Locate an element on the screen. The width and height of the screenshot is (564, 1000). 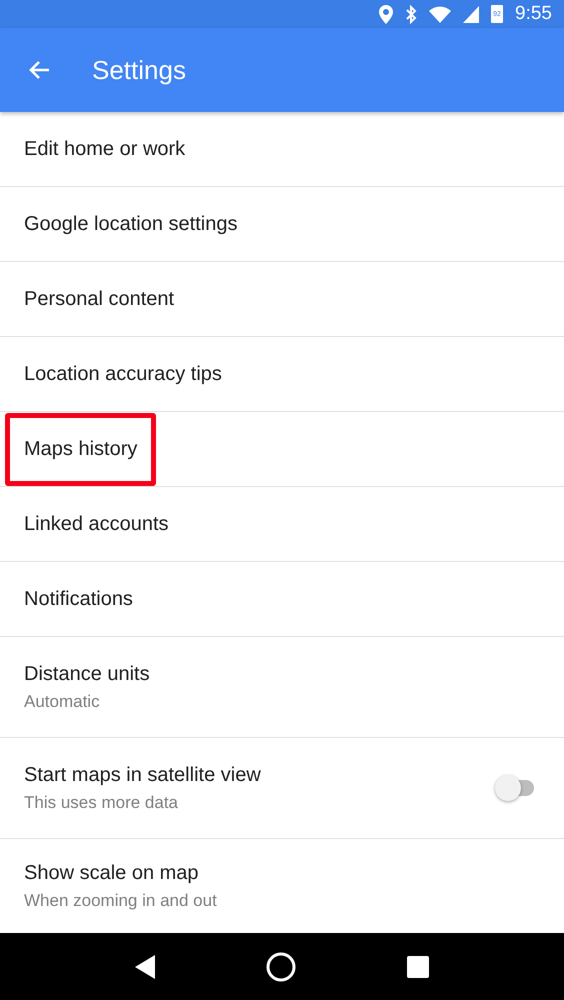
setting-label: Maps history is located at coordinates (80, 449).